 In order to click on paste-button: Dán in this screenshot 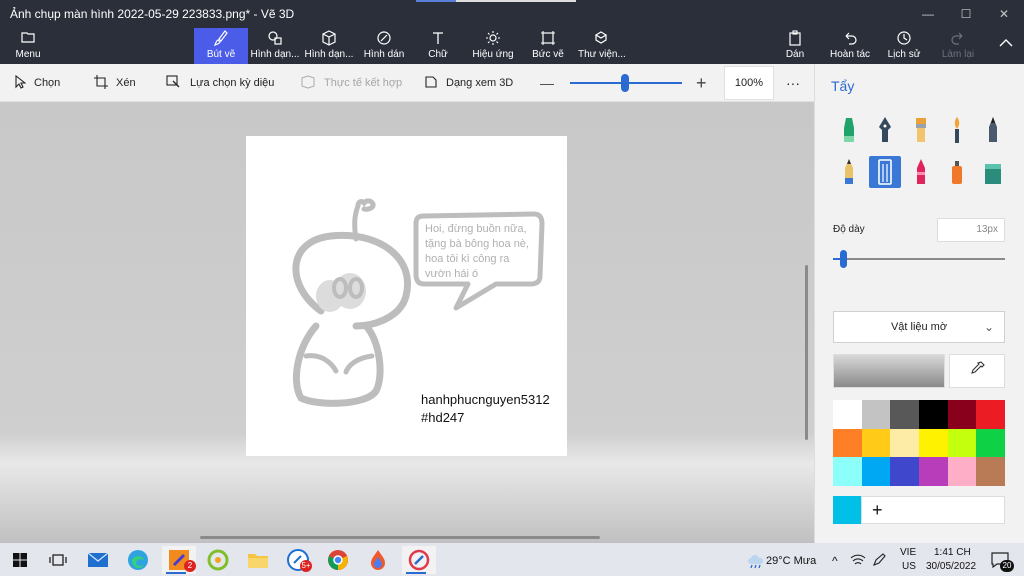, I will do `click(795, 46)`.